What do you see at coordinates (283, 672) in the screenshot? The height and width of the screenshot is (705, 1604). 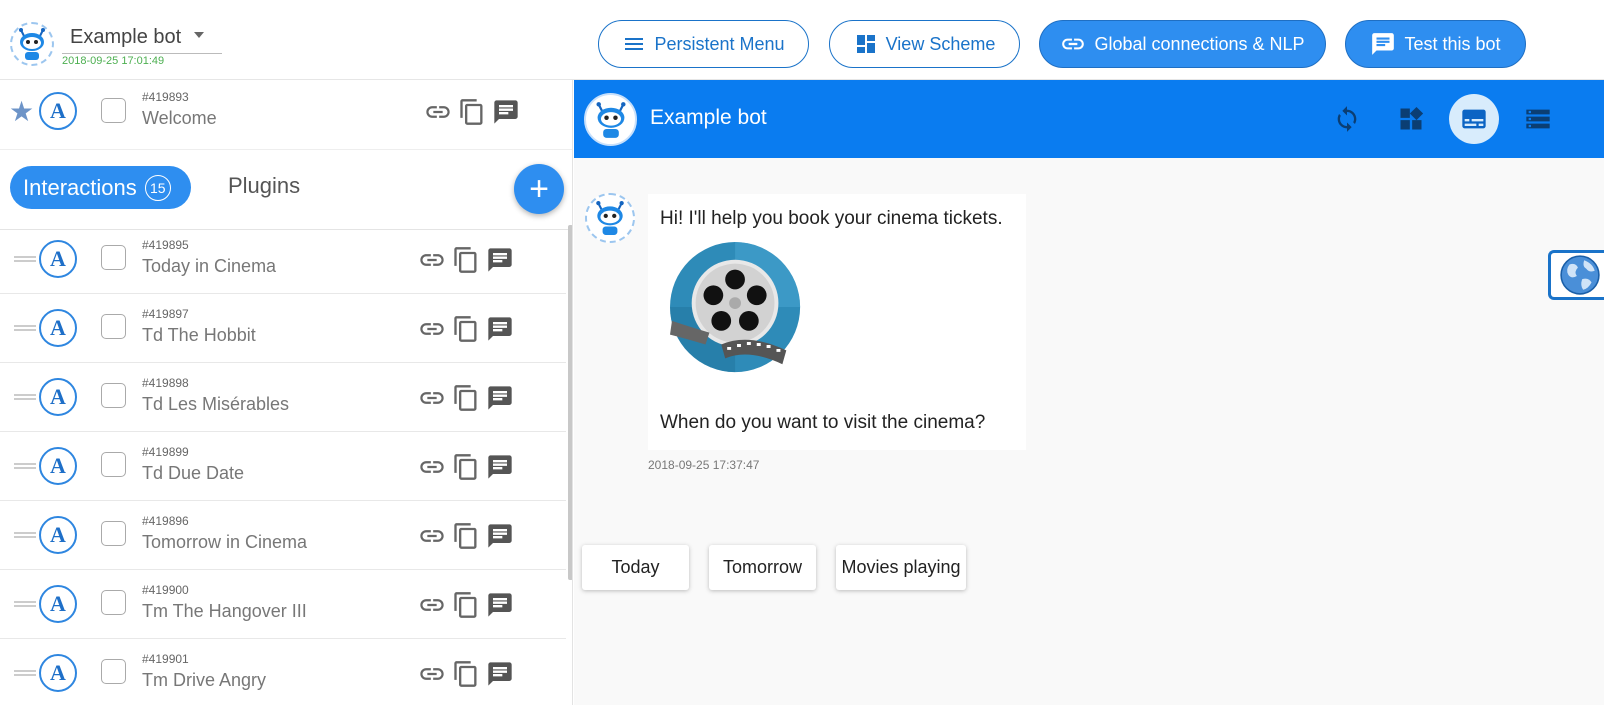 I see `list-item: A #419901 Tm Drive Angry` at bounding box center [283, 672].